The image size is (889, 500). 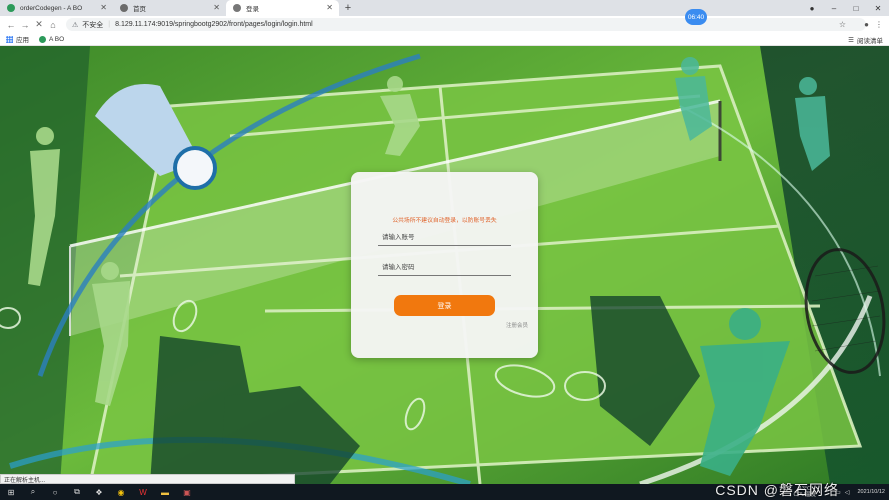 I want to click on back-icon: ←, so click(x=11, y=25).